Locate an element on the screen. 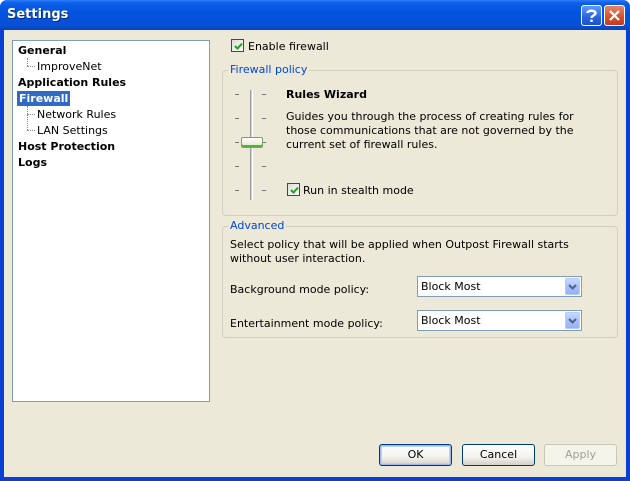 This screenshot has width=630, height=481. tree-item-application-rules: Application Rules is located at coordinates (72, 82).